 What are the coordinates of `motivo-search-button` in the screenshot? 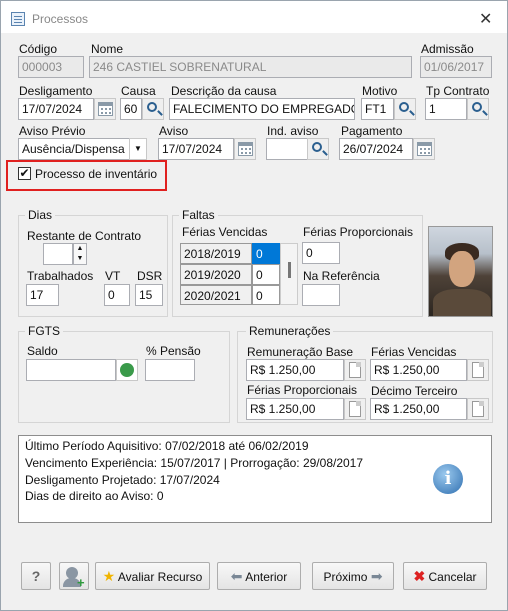 It's located at (405, 109).